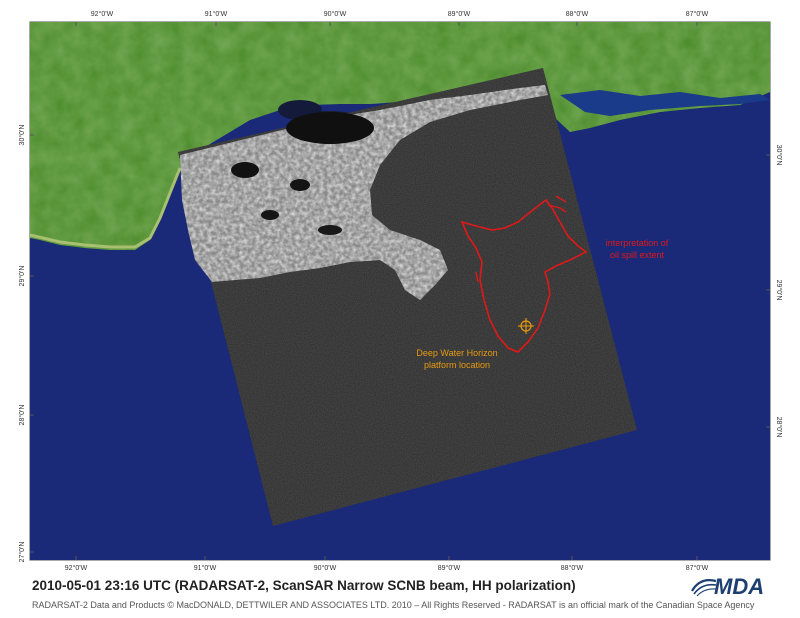  I want to click on platform-label-line2: platform location, so click(457, 365).